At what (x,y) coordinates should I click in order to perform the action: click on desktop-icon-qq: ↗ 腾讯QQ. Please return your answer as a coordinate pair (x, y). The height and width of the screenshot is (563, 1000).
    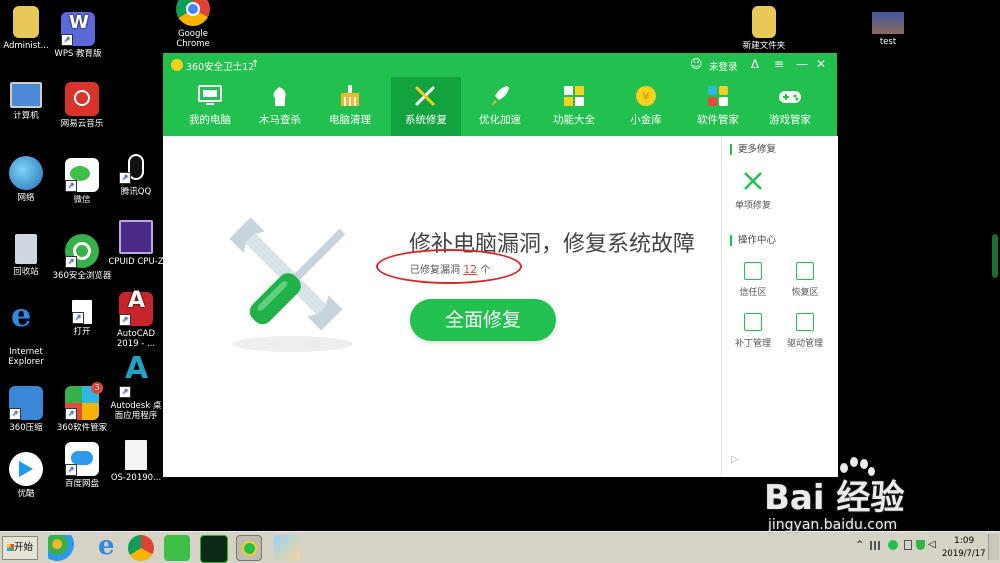
    Looking at the image, I should click on (136, 173).